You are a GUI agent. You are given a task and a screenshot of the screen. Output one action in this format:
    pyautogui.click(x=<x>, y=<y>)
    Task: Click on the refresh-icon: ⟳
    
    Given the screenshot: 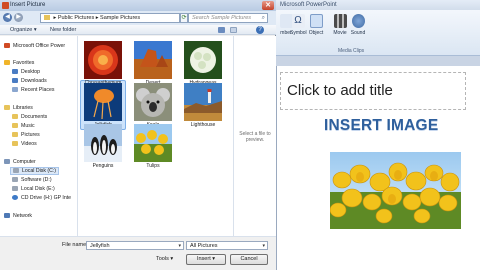 What is the action you would take?
    pyautogui.click(x=184, y=18)
    